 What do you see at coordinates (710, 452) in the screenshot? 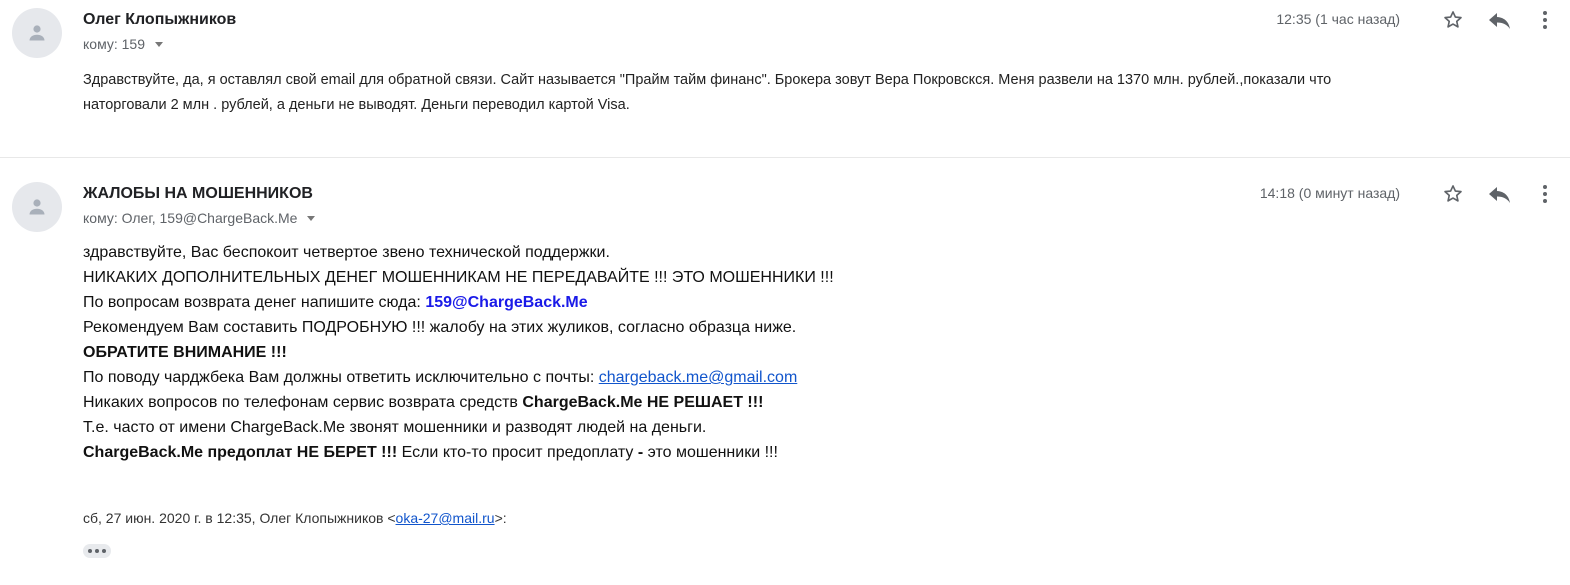
I see `body-text: это мошенники !!!` at bounding box center [710, 452].